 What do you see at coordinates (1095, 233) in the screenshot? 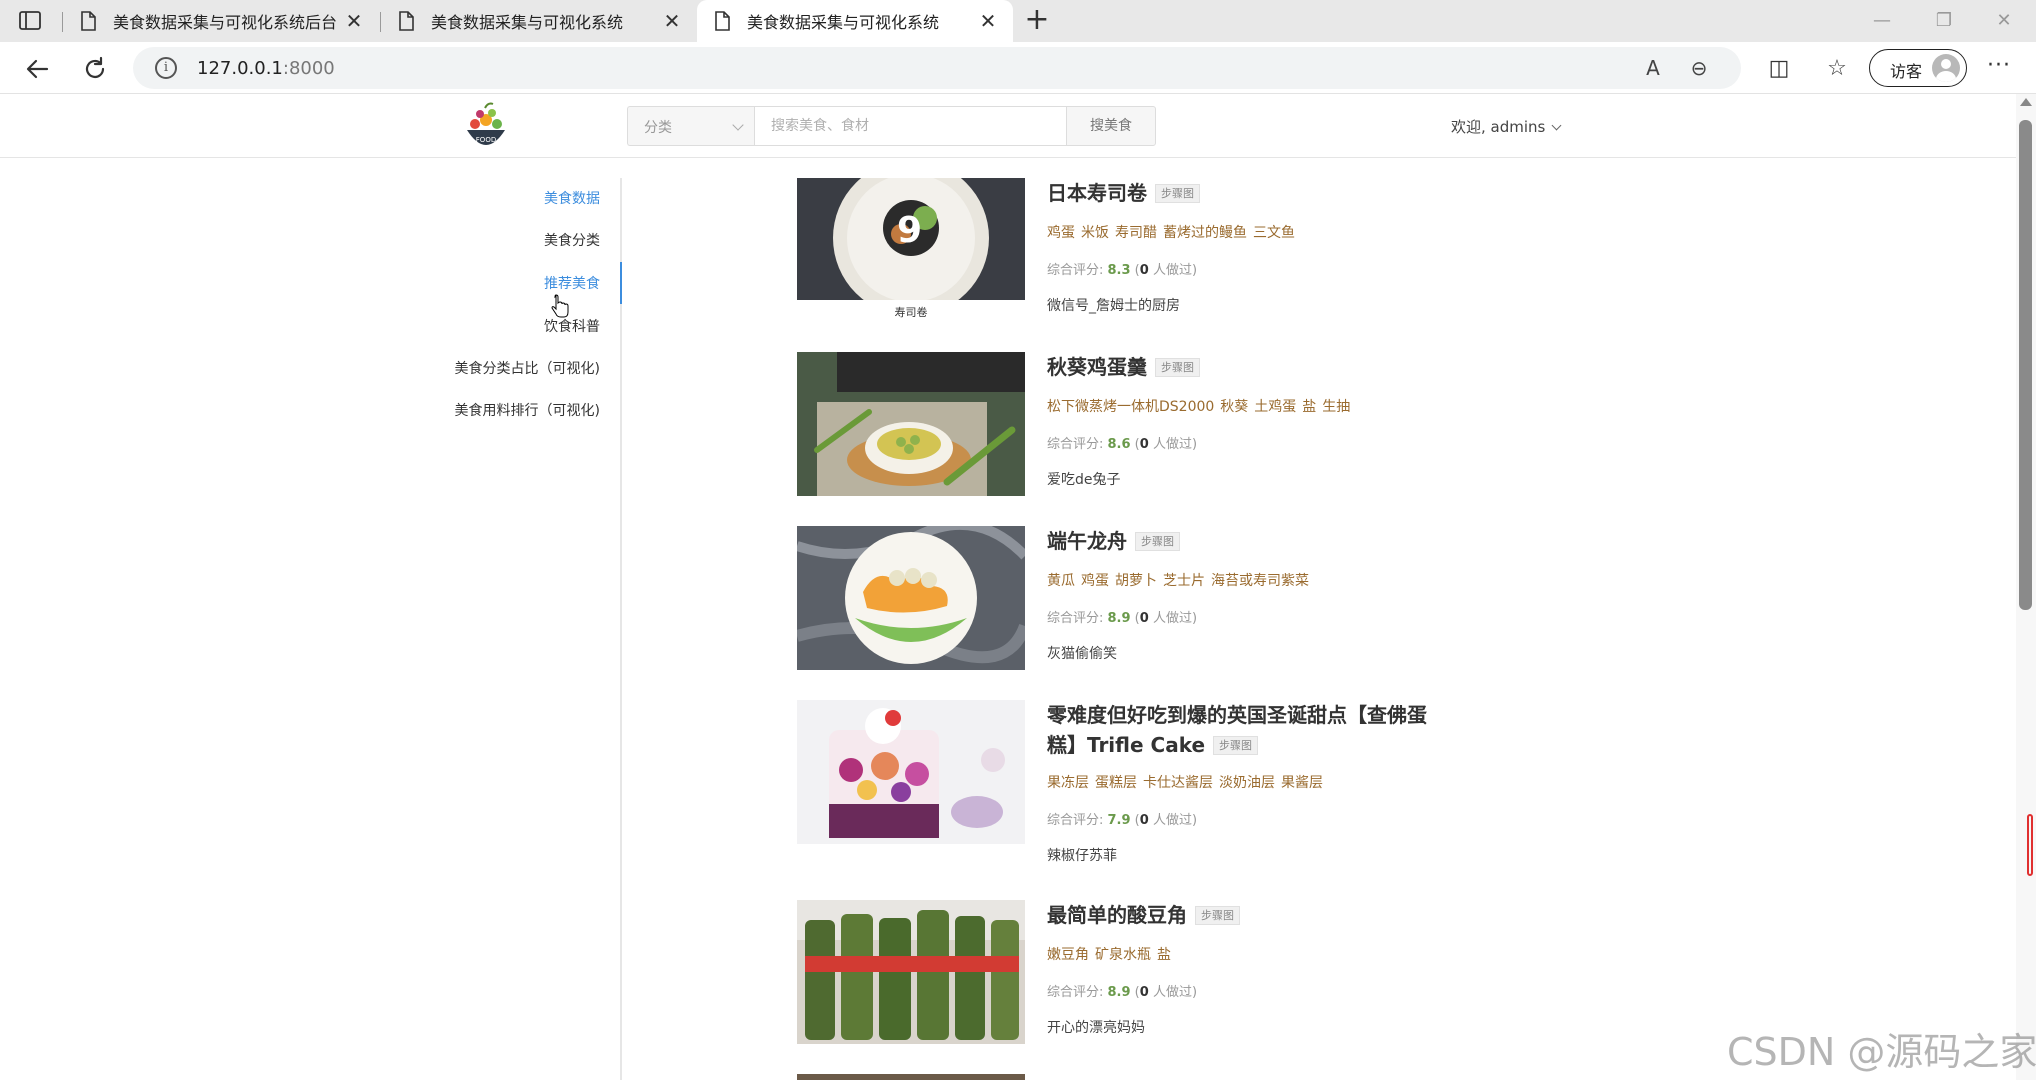
I see `ingredient: 米饭` at bounding box center [1095, 233].